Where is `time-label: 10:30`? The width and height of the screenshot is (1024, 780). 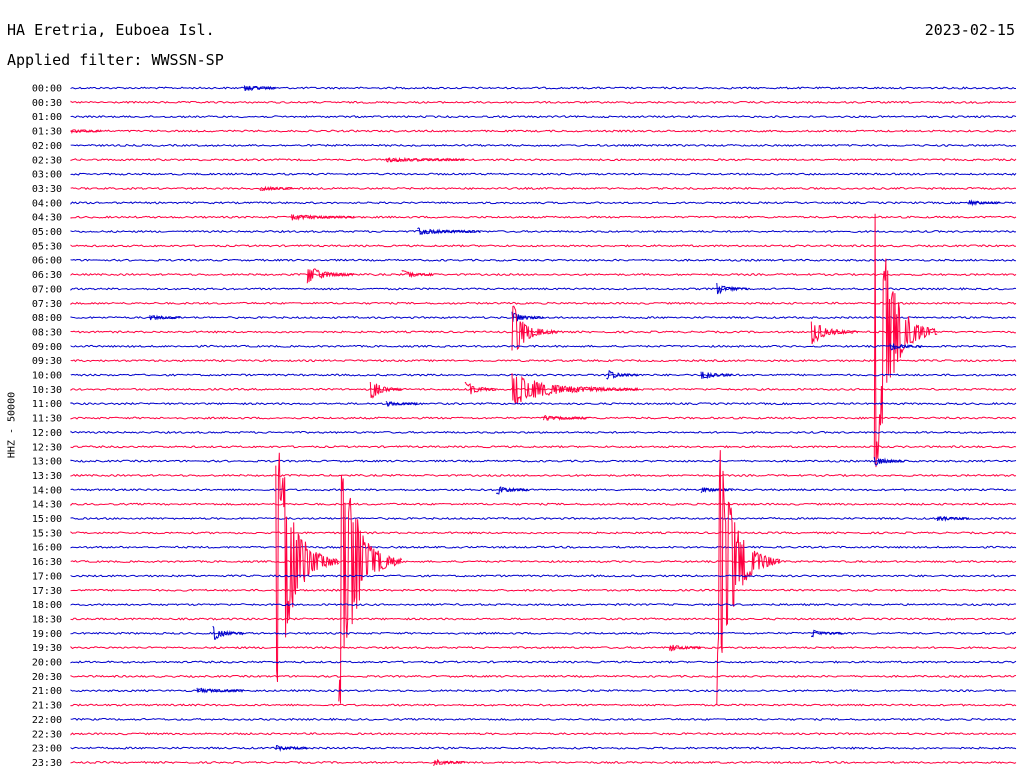 time-label: 10:30 is located at coordinates (47, 390).